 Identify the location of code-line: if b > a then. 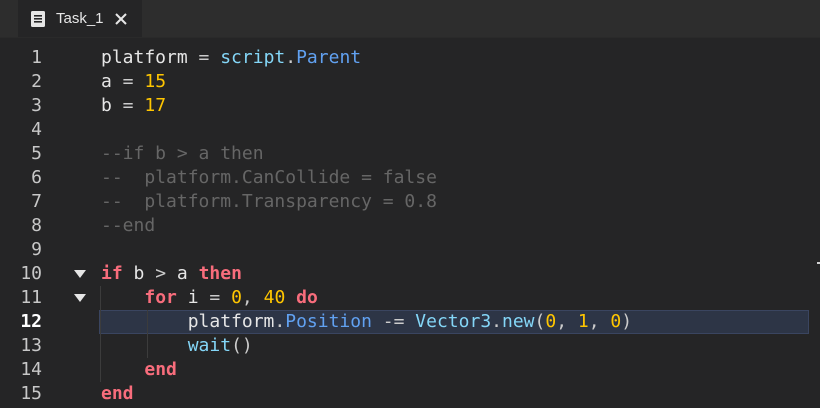
(171, 274).